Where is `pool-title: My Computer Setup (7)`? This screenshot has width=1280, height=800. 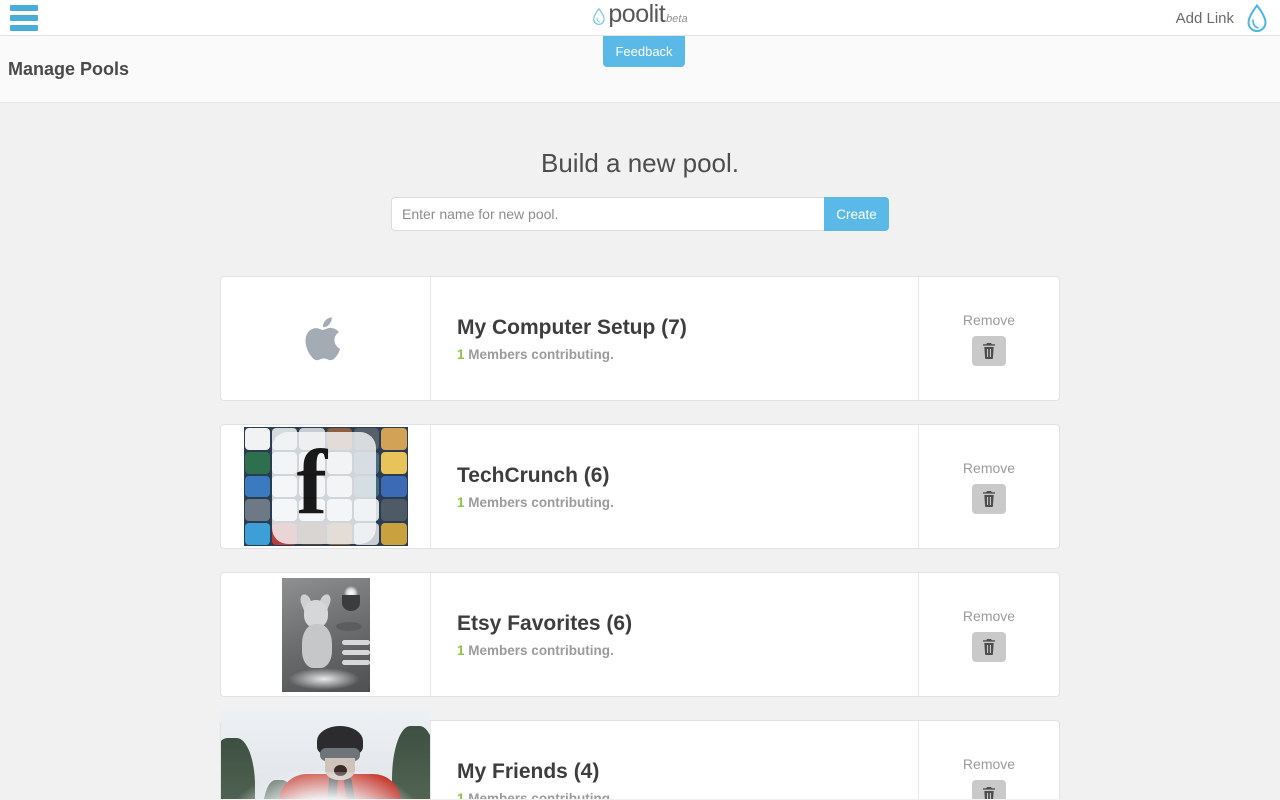
pool-title: My Computer Setup (7) is located at coordinates (572, 327).